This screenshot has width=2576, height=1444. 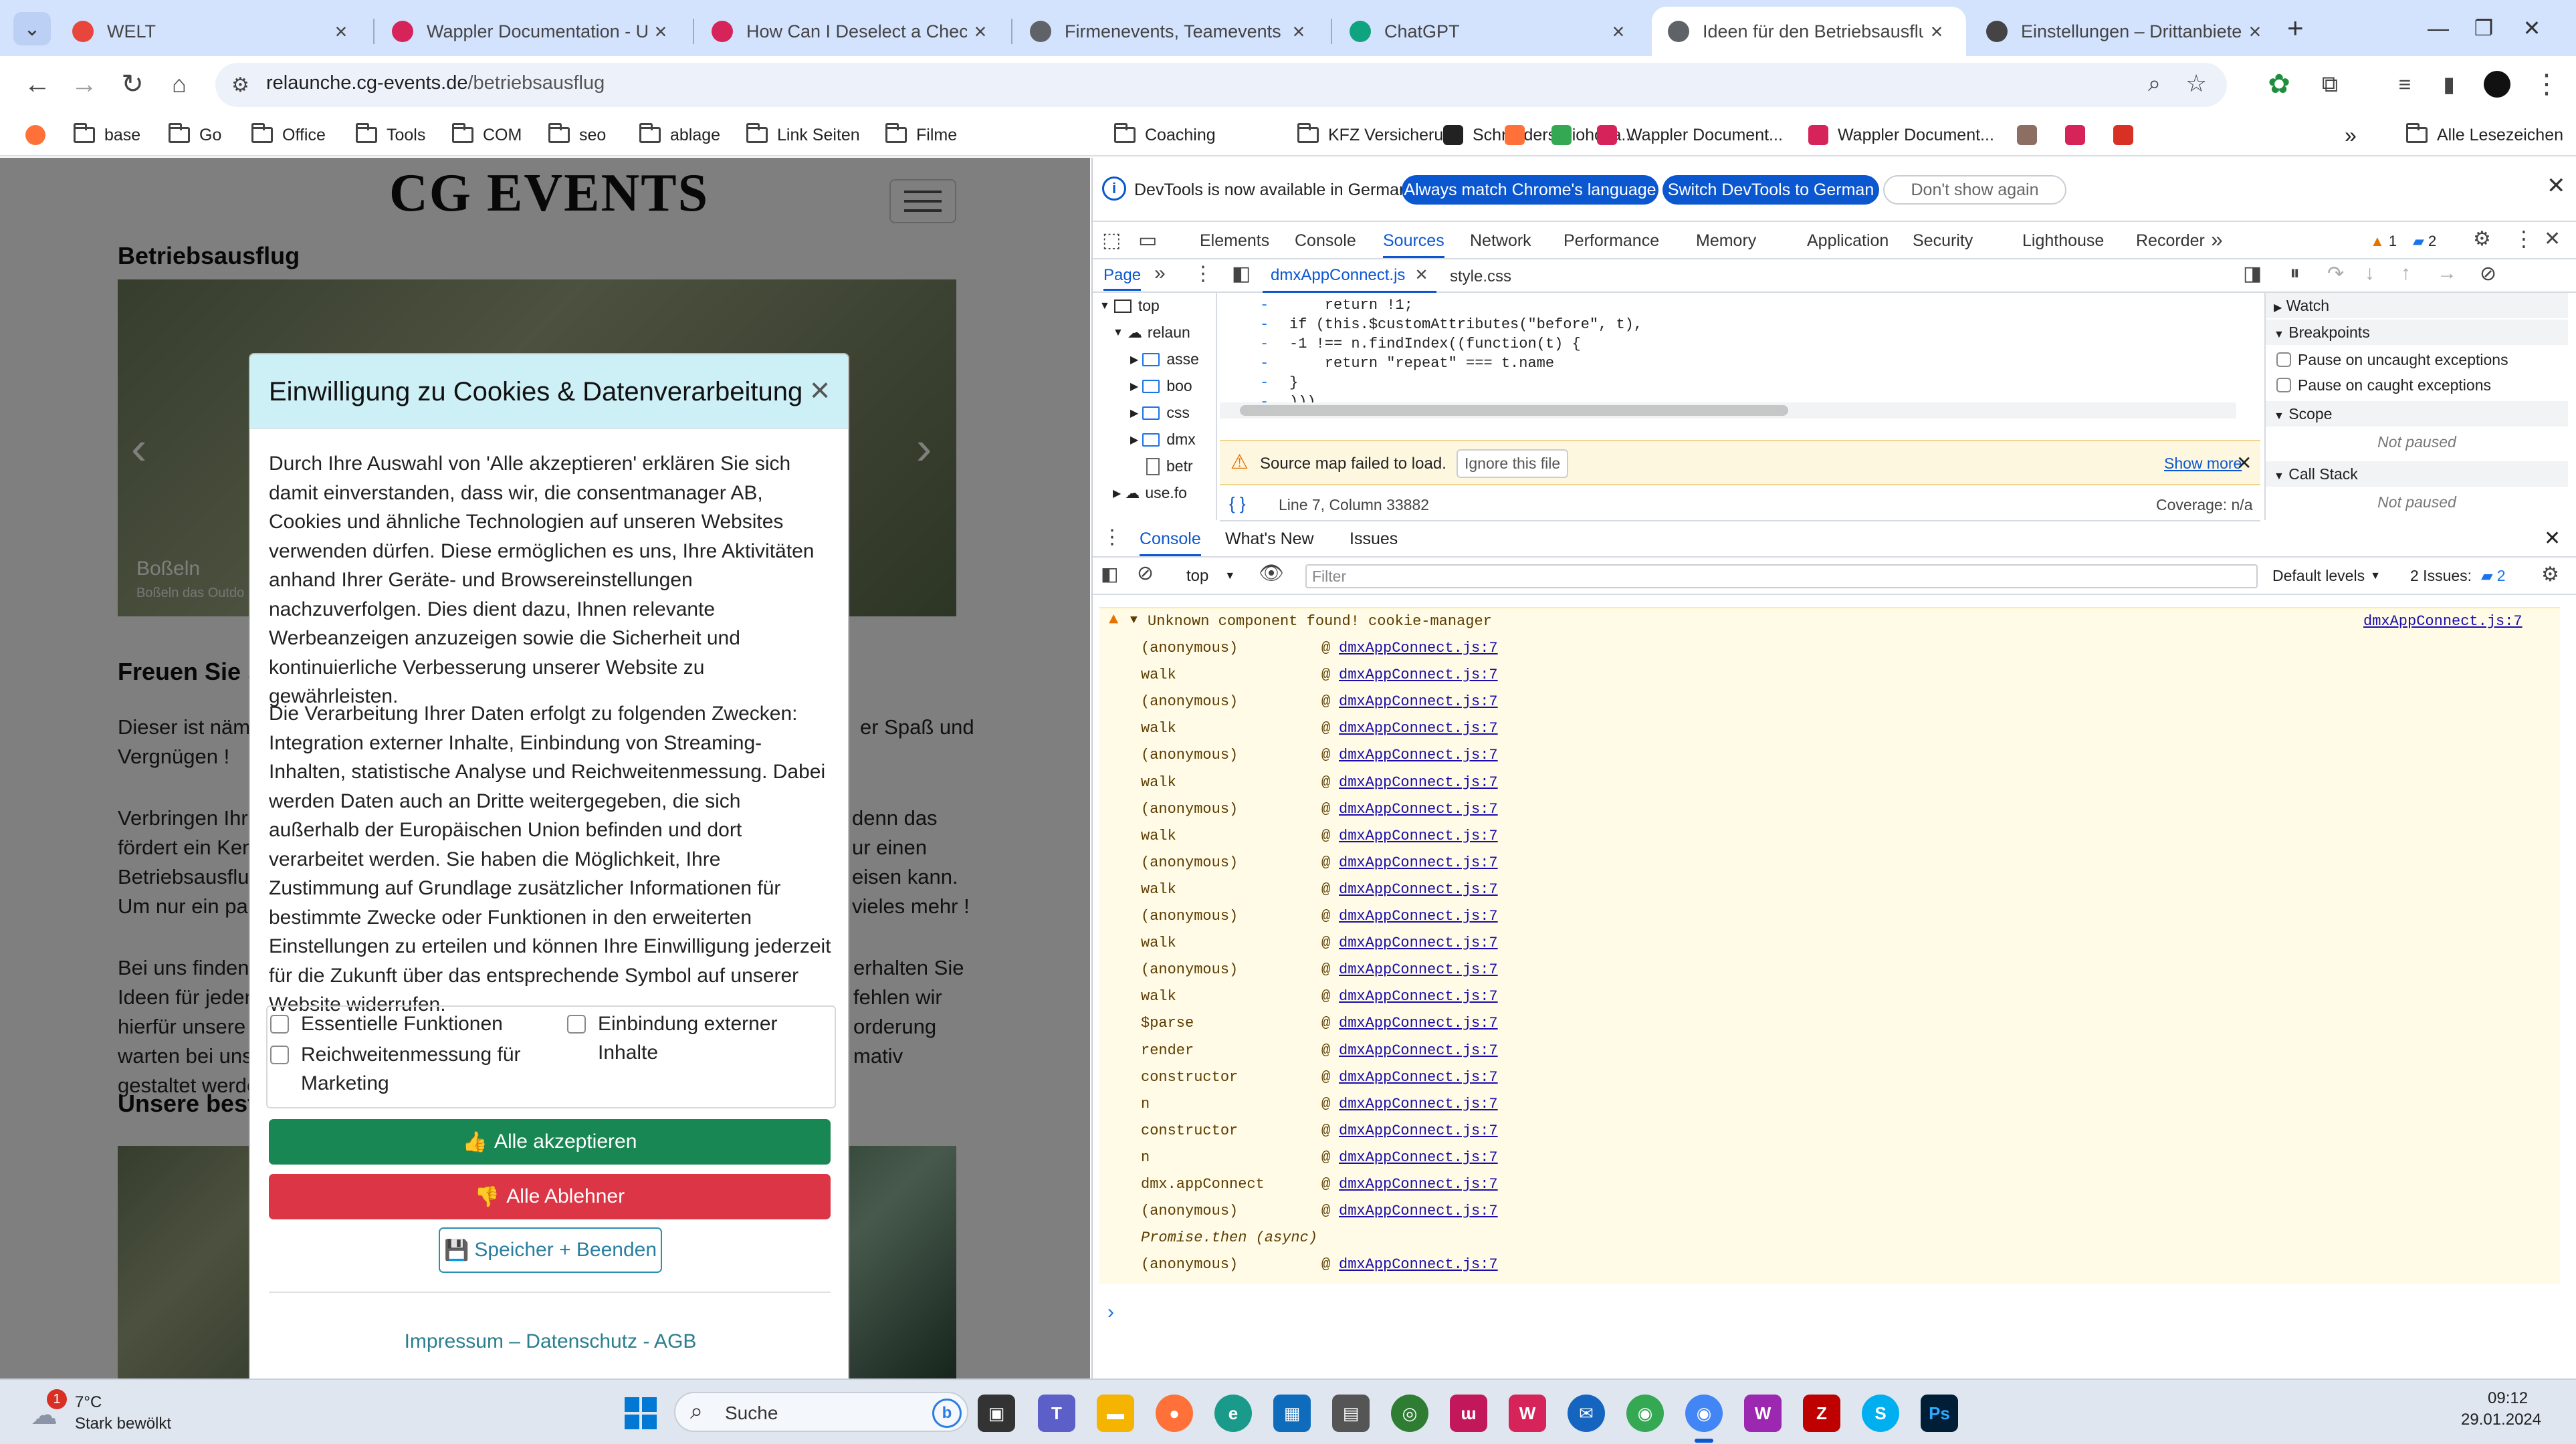 I want to click on checkbox-essential: Essentielle Funktionen, so click(x=387, y=1023).